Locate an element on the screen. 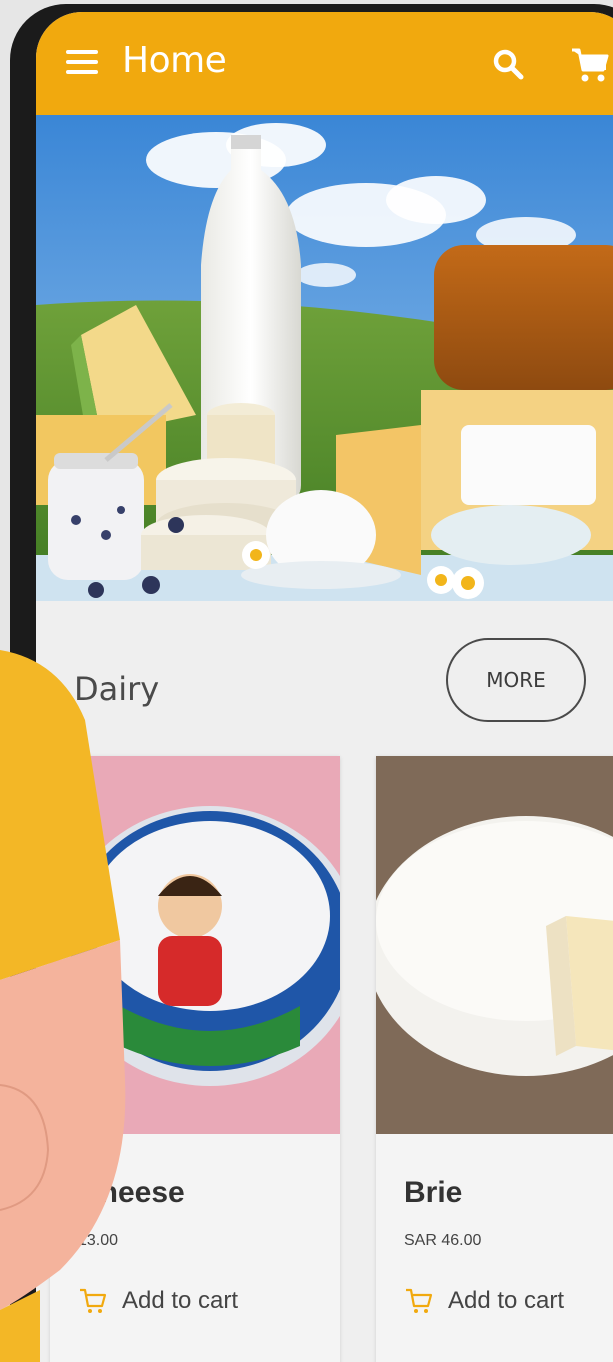 The image size is (613, 1362). product-price: 13.00 is located at coordinates (98, 1240).